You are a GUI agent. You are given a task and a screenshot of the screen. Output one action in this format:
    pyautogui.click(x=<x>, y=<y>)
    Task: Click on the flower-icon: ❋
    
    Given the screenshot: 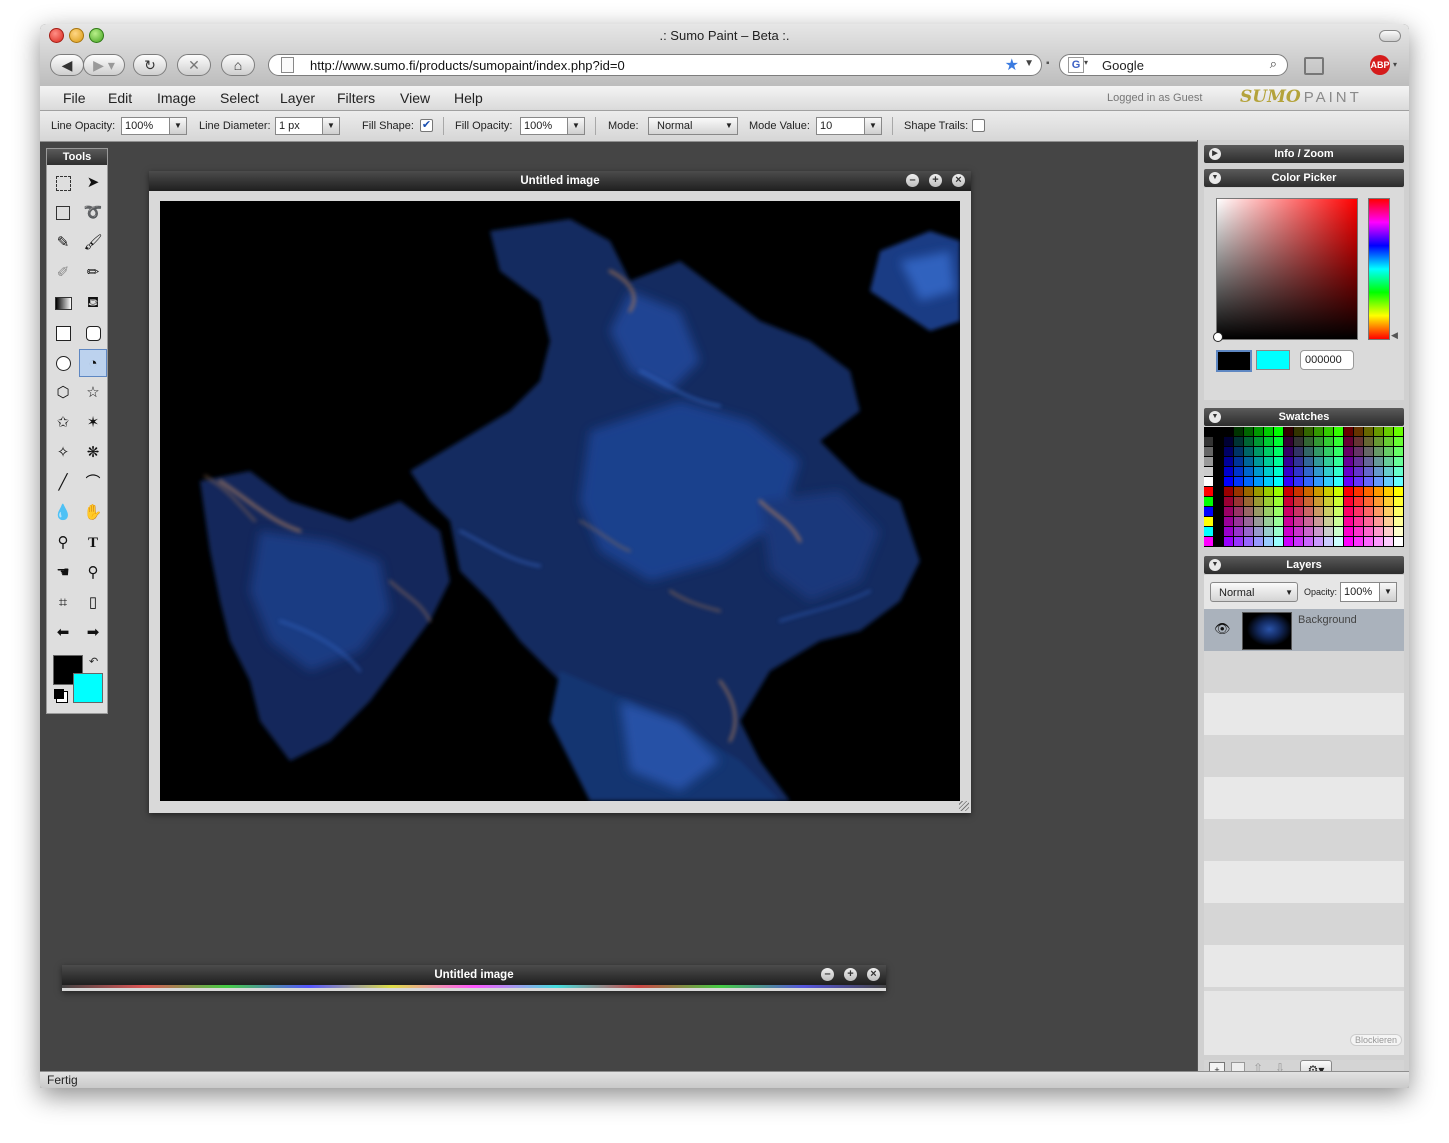 What is the action you would take?
    pyautogui.click(x=93, y=453)
    